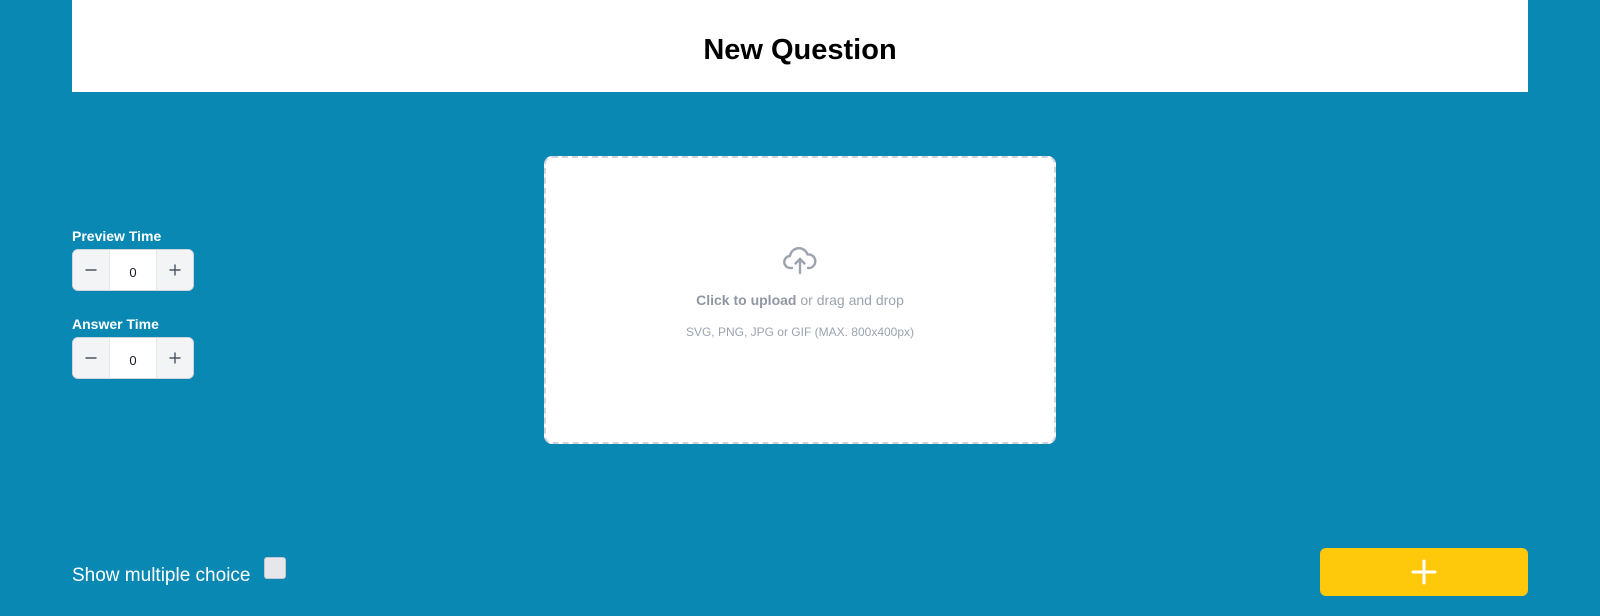 The width and height of the screenshot is (1600, 616). What do you see at coordinates (800, 332) in the screenshot?
I see `upload-format-hint: SVG, PNG, JPG or GIF (MAX. 800x400px)` at bounding box center [800, 332].